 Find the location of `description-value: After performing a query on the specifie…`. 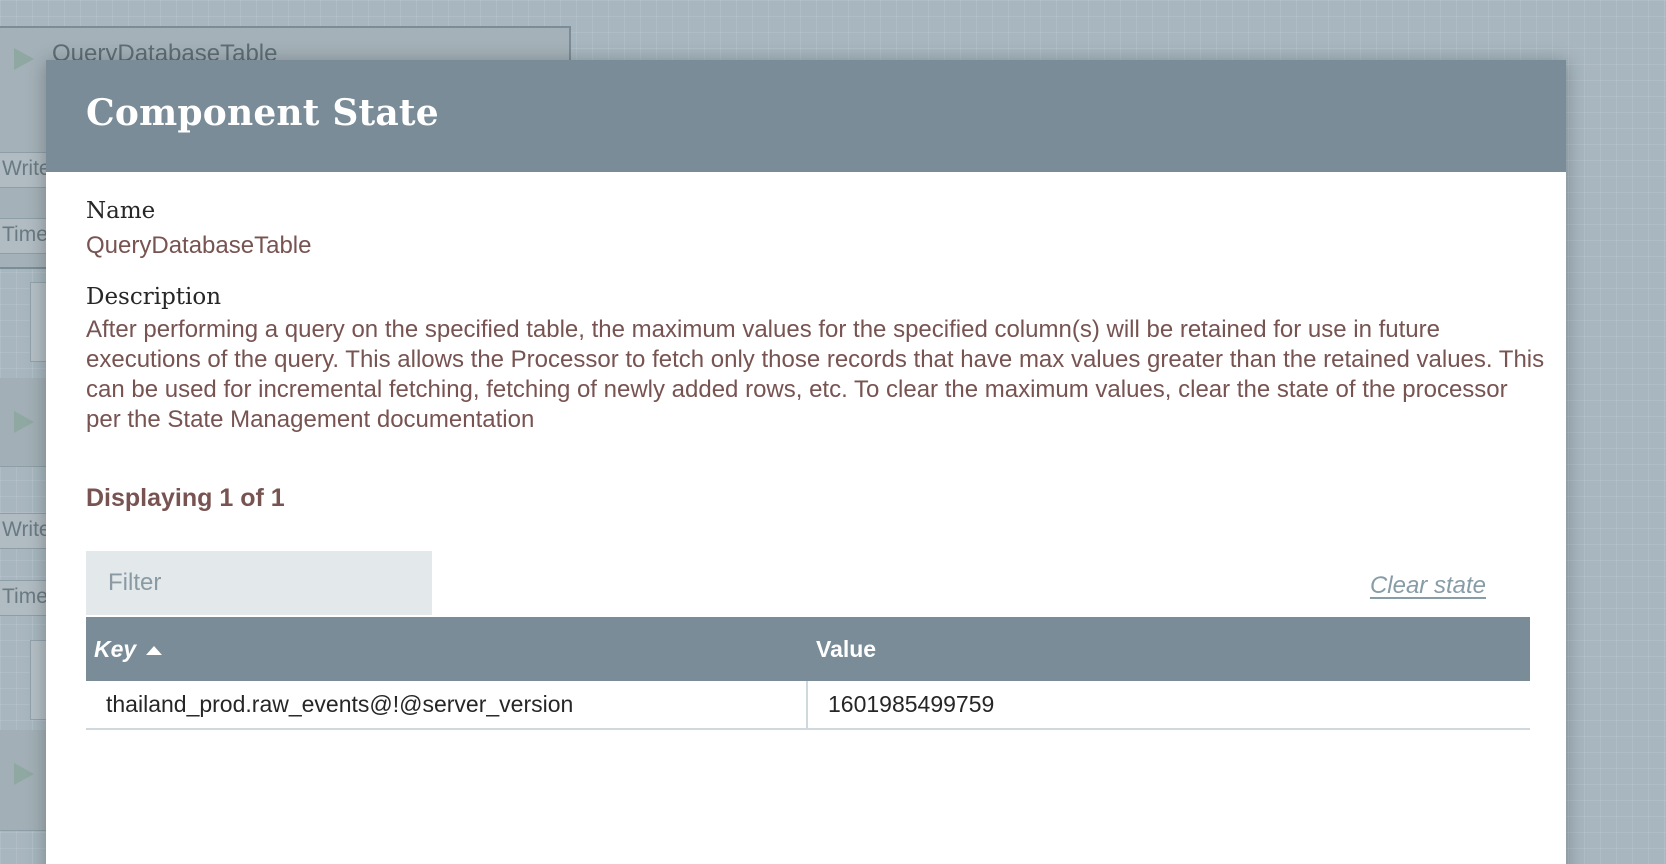

description-value: After performing a query on the specifie… is located at coordinates (815, 374).